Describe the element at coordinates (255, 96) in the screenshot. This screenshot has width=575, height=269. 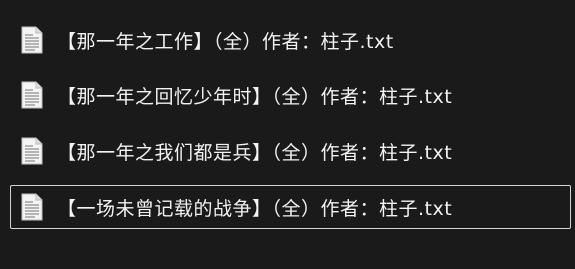
I see `file-name: 【那一年之回忆少年时】（全）作者：柱子.txt` at that location.